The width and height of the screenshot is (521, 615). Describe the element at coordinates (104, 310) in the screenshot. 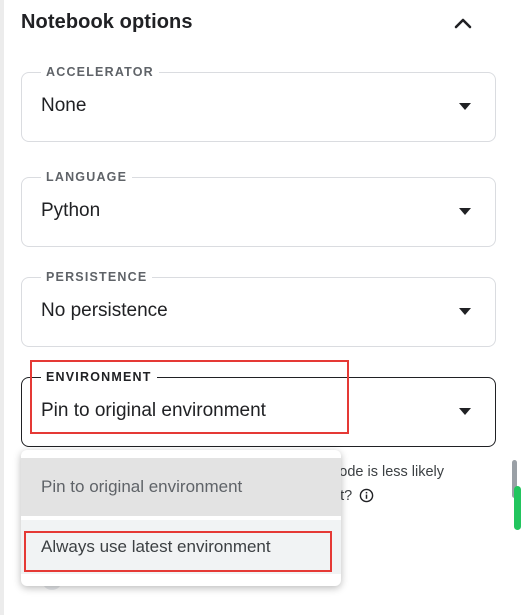

I see `persistence-value: No persistence` at that location.